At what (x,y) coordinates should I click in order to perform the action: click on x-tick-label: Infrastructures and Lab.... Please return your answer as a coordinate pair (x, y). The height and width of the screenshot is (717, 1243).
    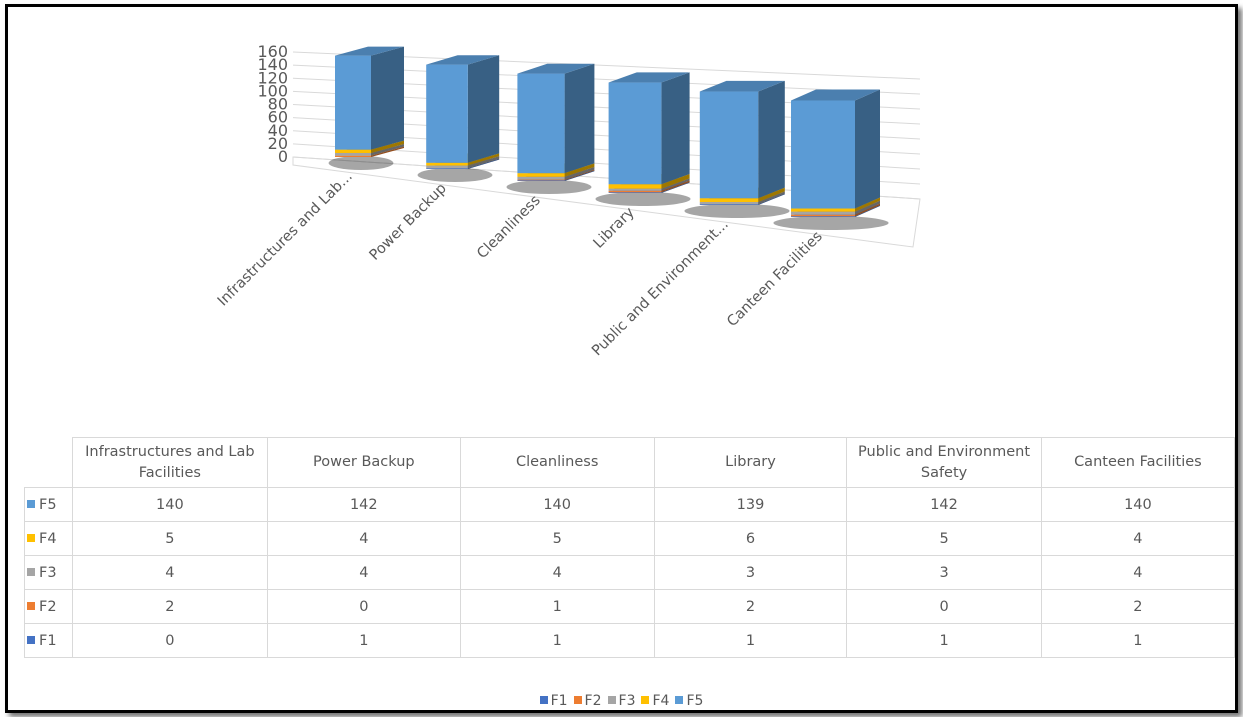
    Looking at the image, I should click on (285, 239).